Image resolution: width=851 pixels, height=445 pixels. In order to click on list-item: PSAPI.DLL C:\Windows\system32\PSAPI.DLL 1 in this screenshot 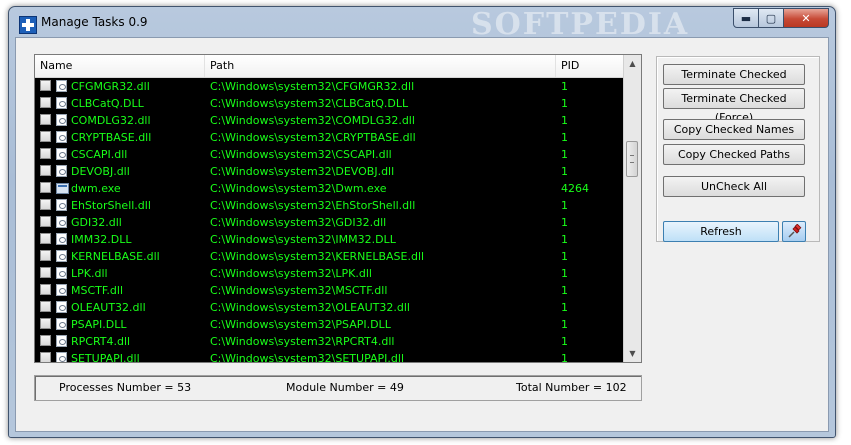, I will do `click(329, 324)`.